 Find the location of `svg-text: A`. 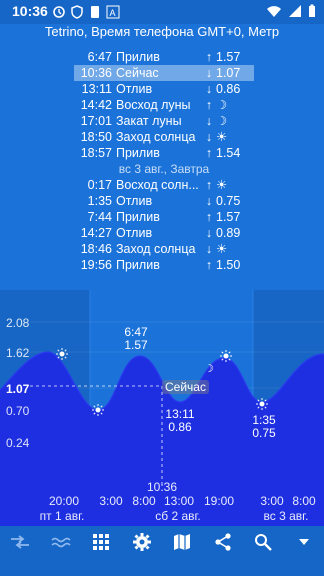

svg-text: A is located at coordinates (113, 13).